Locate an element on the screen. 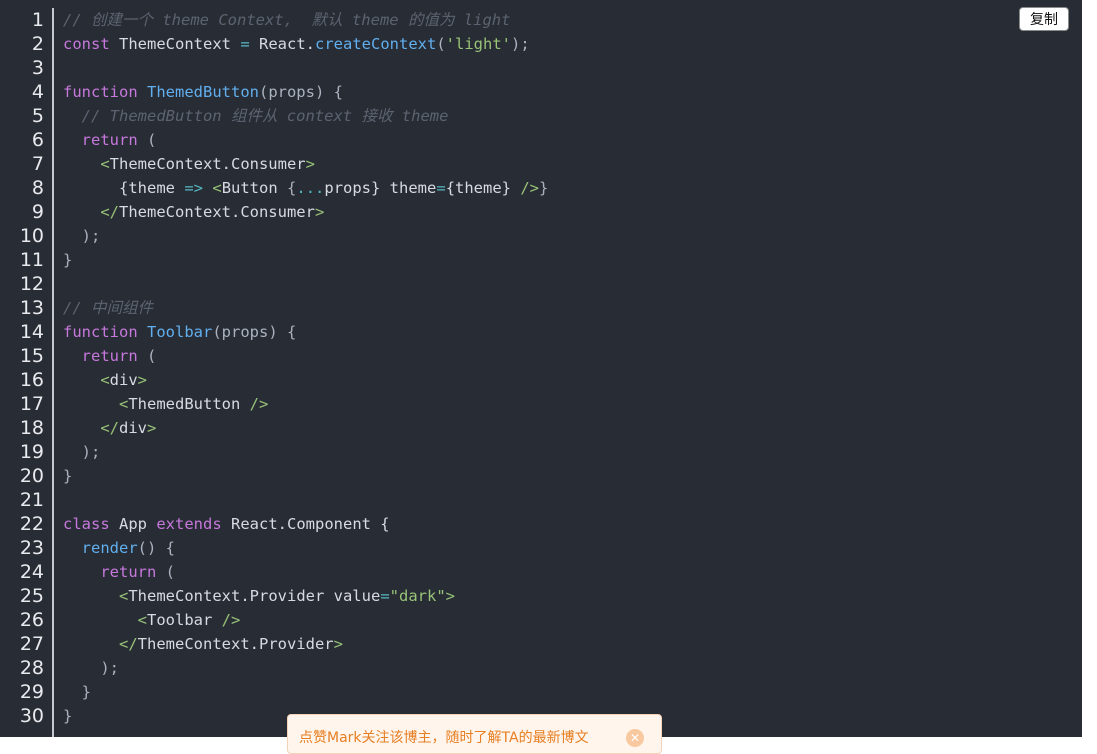  code-line: <ThemedButton /> is located at coordinates (305, 404).